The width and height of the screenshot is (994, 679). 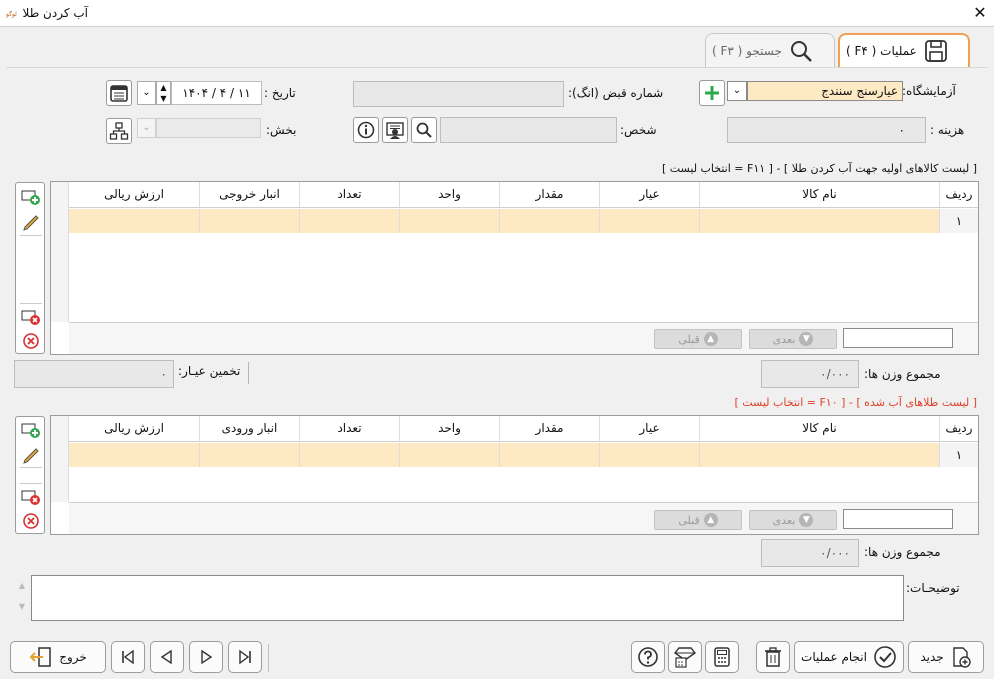 I want to click on grid1-col-karat: عیار, so click(x=649, y=194).